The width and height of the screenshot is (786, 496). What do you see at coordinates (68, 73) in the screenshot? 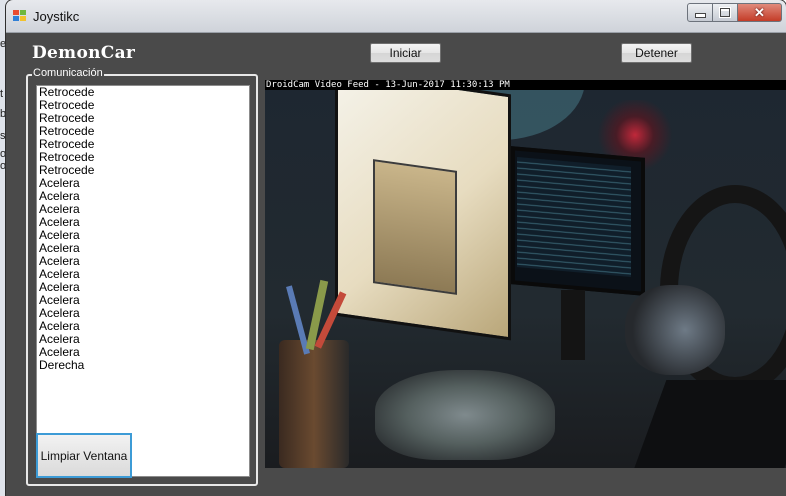
I see `communication-group-label: Comunicación` at bounding box center [68, 73].